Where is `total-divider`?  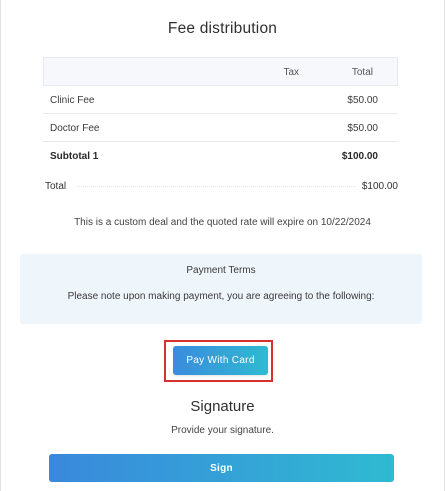
total-divider is located at coordinates (216, 186).